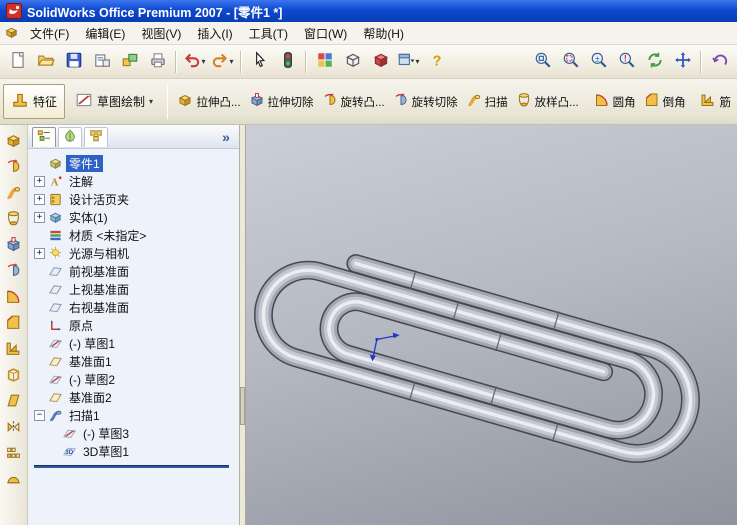 This screenshot has width=737, height=525. What do you see at coordinates (287, 61) in the screenshot?
I see `rebuild-button` at bounding box center [287, 61].